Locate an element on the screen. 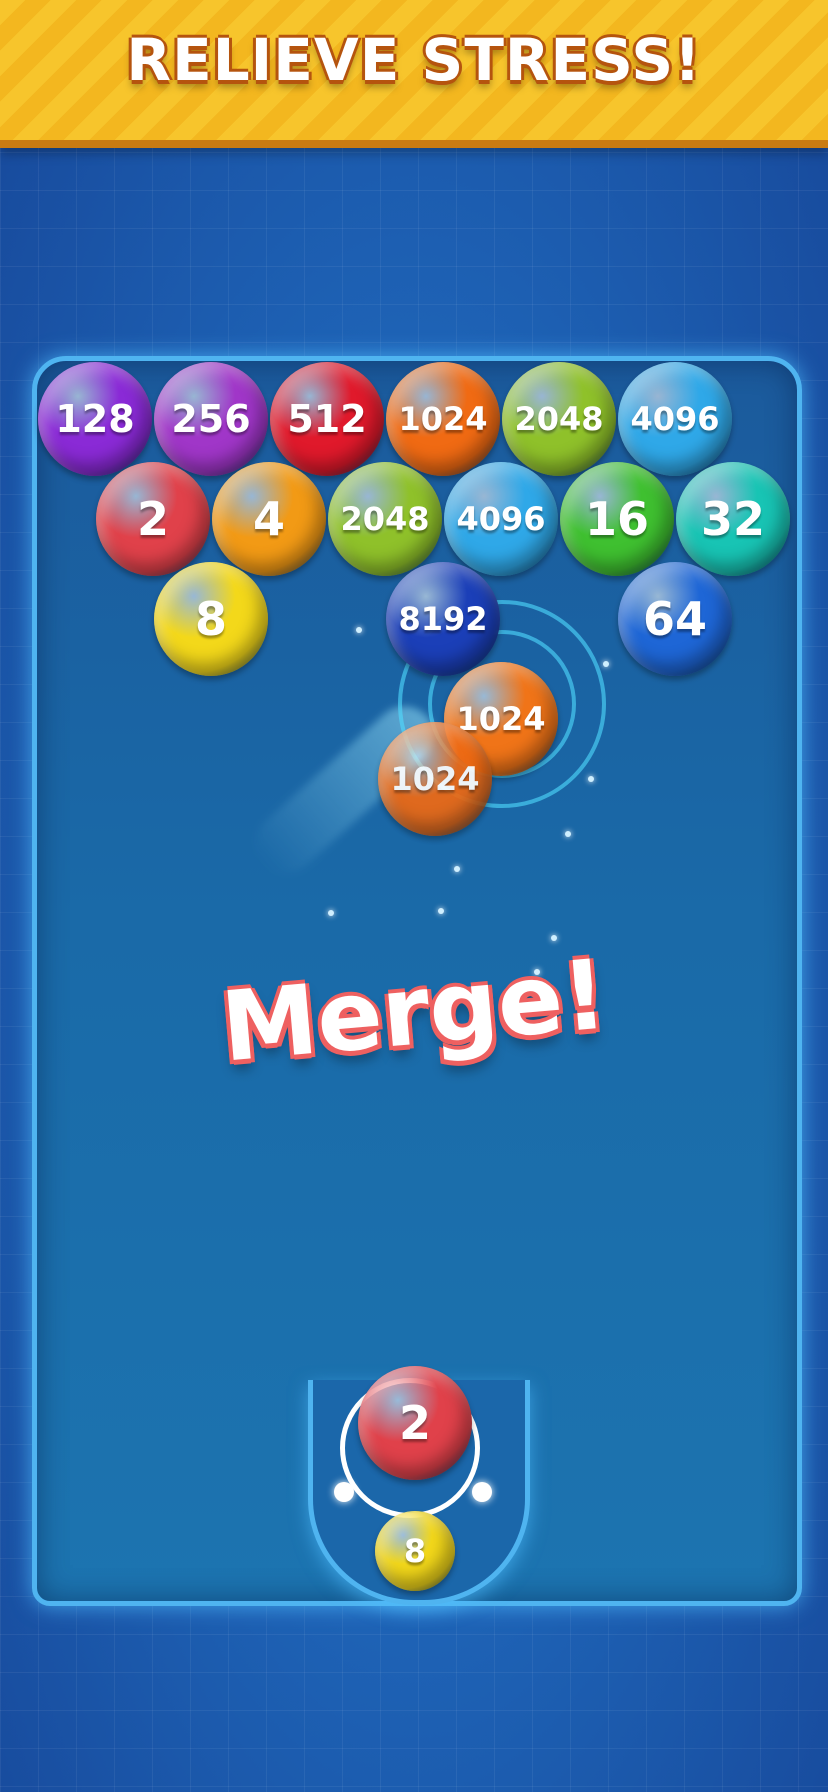  bubble: 128 is located at coordinates (95, 419).